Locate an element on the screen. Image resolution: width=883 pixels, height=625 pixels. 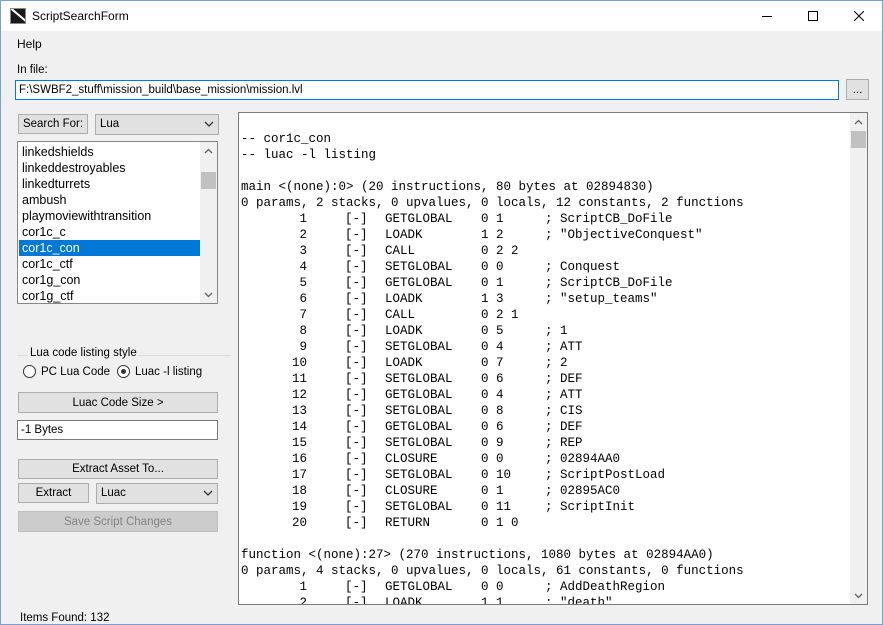
code-token: 0 2 2 is located at coordinates (500, 251).